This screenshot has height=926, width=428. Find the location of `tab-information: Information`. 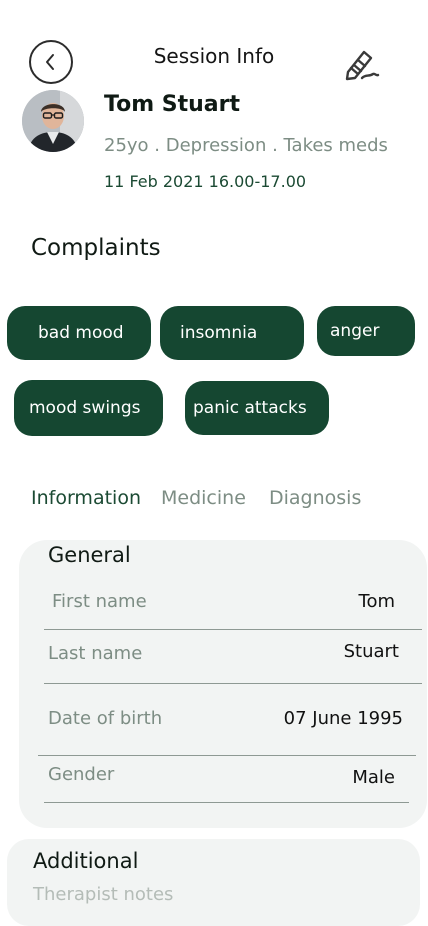

tab-information: Information is located at coordinates (86, 498).